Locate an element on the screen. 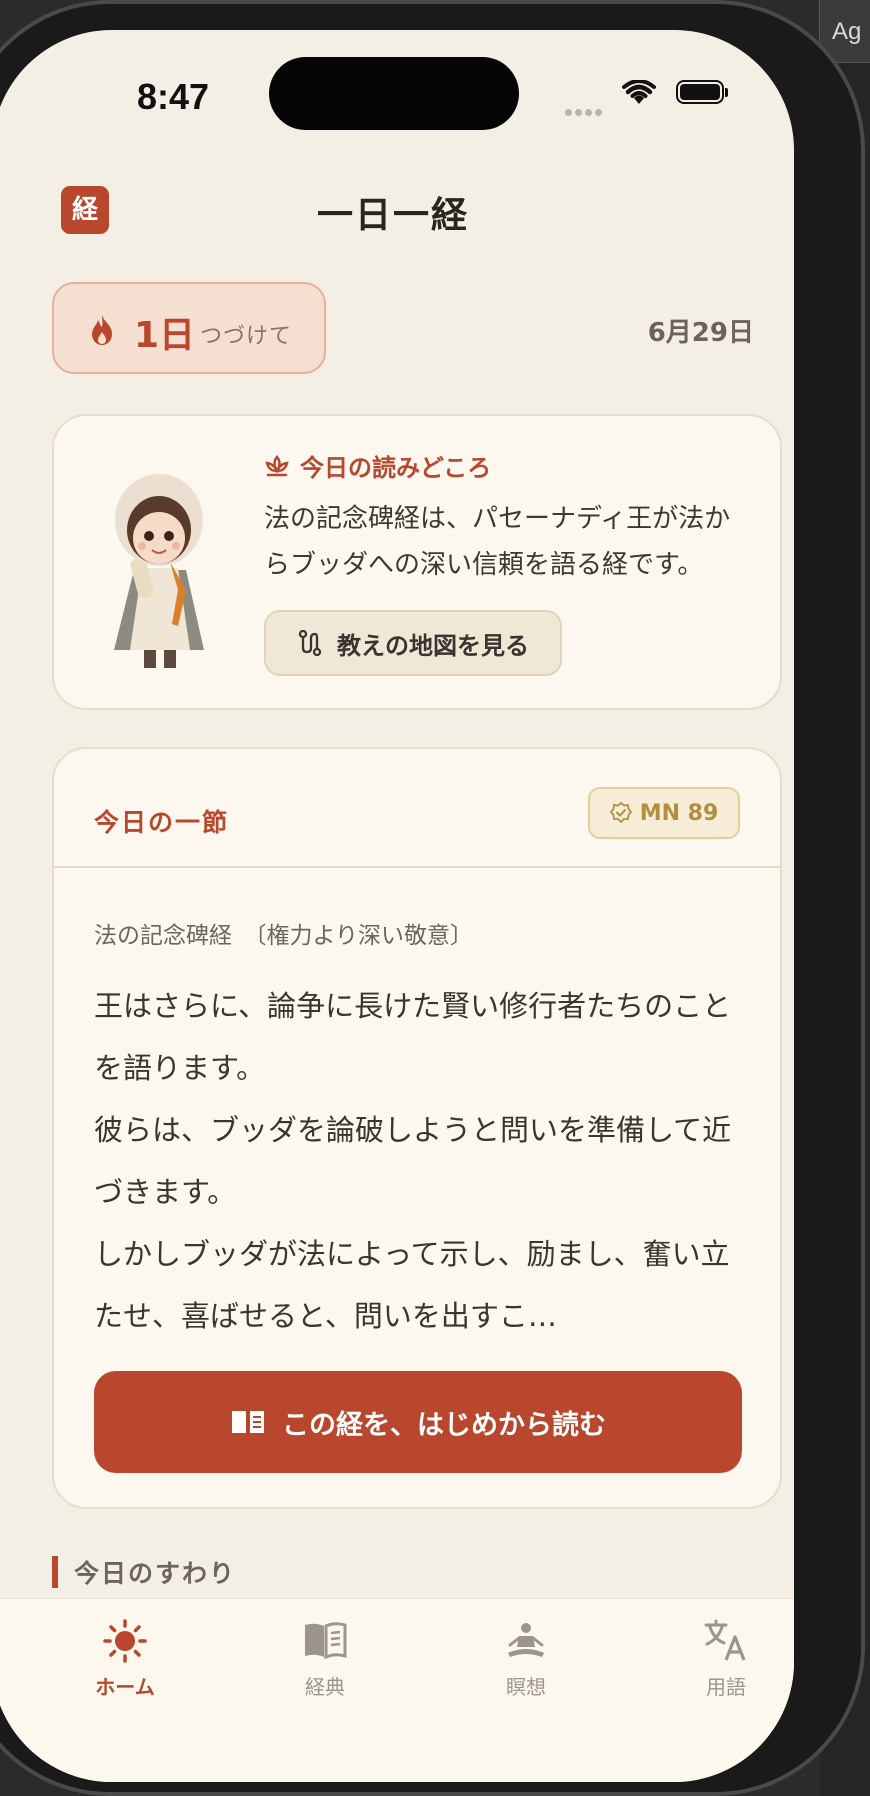 The width and height of the screenshot is (870, 1796). meditation-icon is located at coordinates (526, 1640).